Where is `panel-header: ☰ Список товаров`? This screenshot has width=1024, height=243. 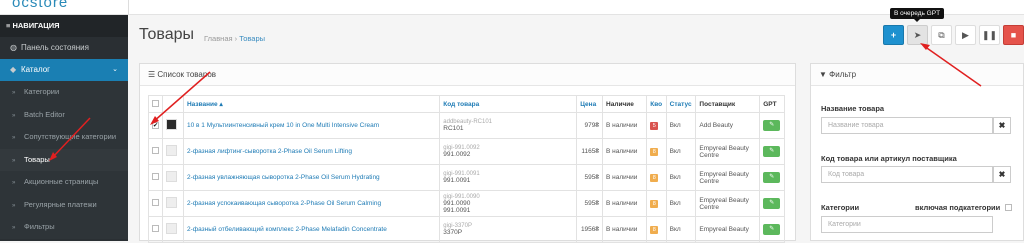 panel-header: ☰ Список товаров is located at coordinates (467, 75).